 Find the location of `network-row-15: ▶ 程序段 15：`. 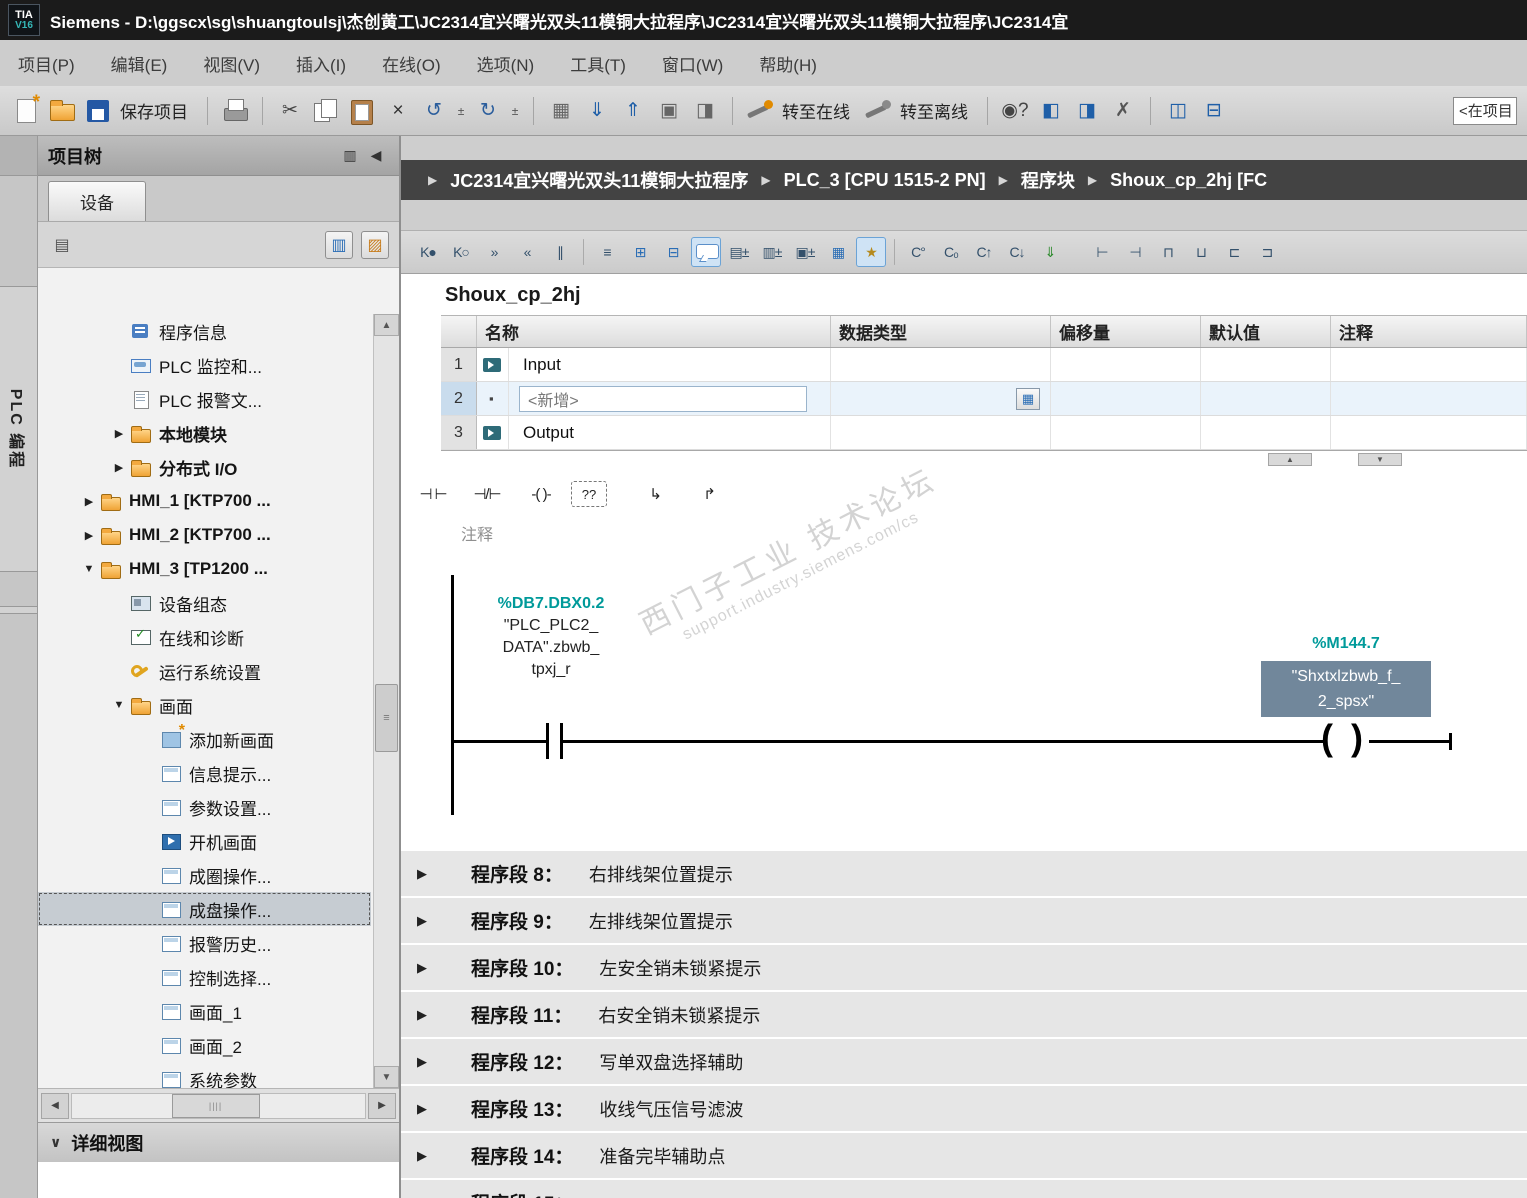

network-row-15: ▶ 程序段 15： is located at coordinates (964, 1189).